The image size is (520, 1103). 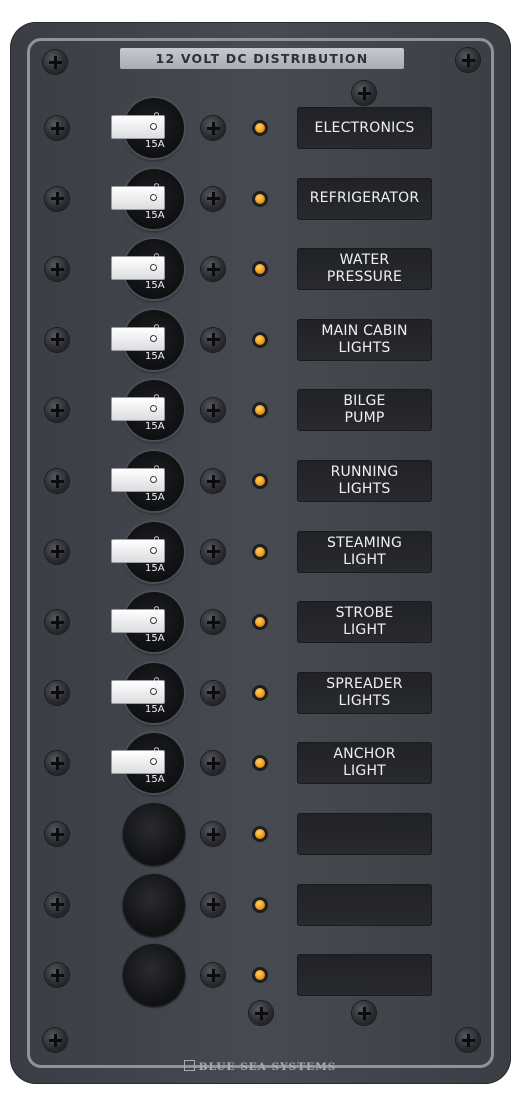 I want to click on circuit-label-plate: REFRIGERATOR, so click(x=364, y=198).